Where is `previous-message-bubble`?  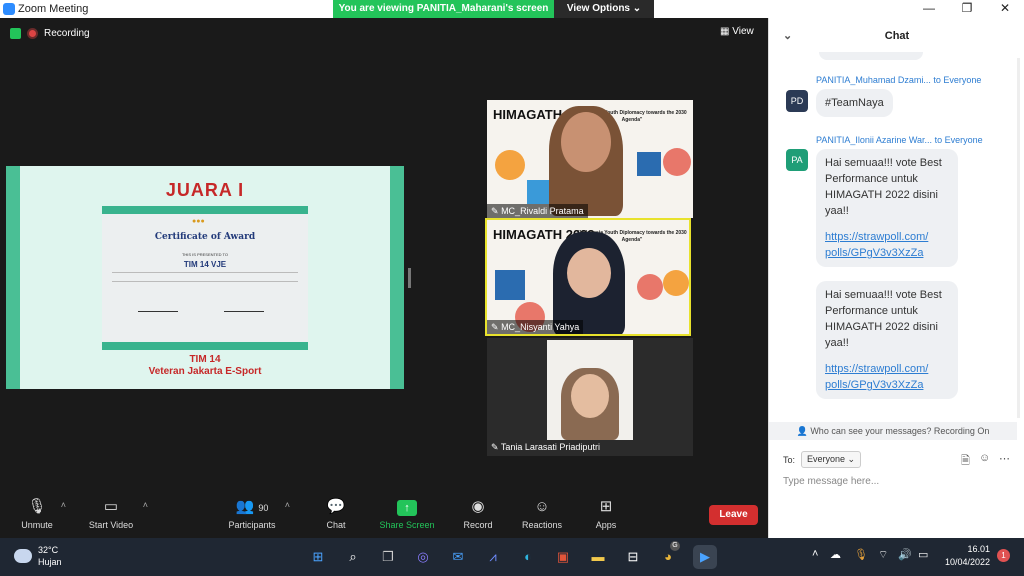 previous-message-bubble is located at coordinates (871, 56).